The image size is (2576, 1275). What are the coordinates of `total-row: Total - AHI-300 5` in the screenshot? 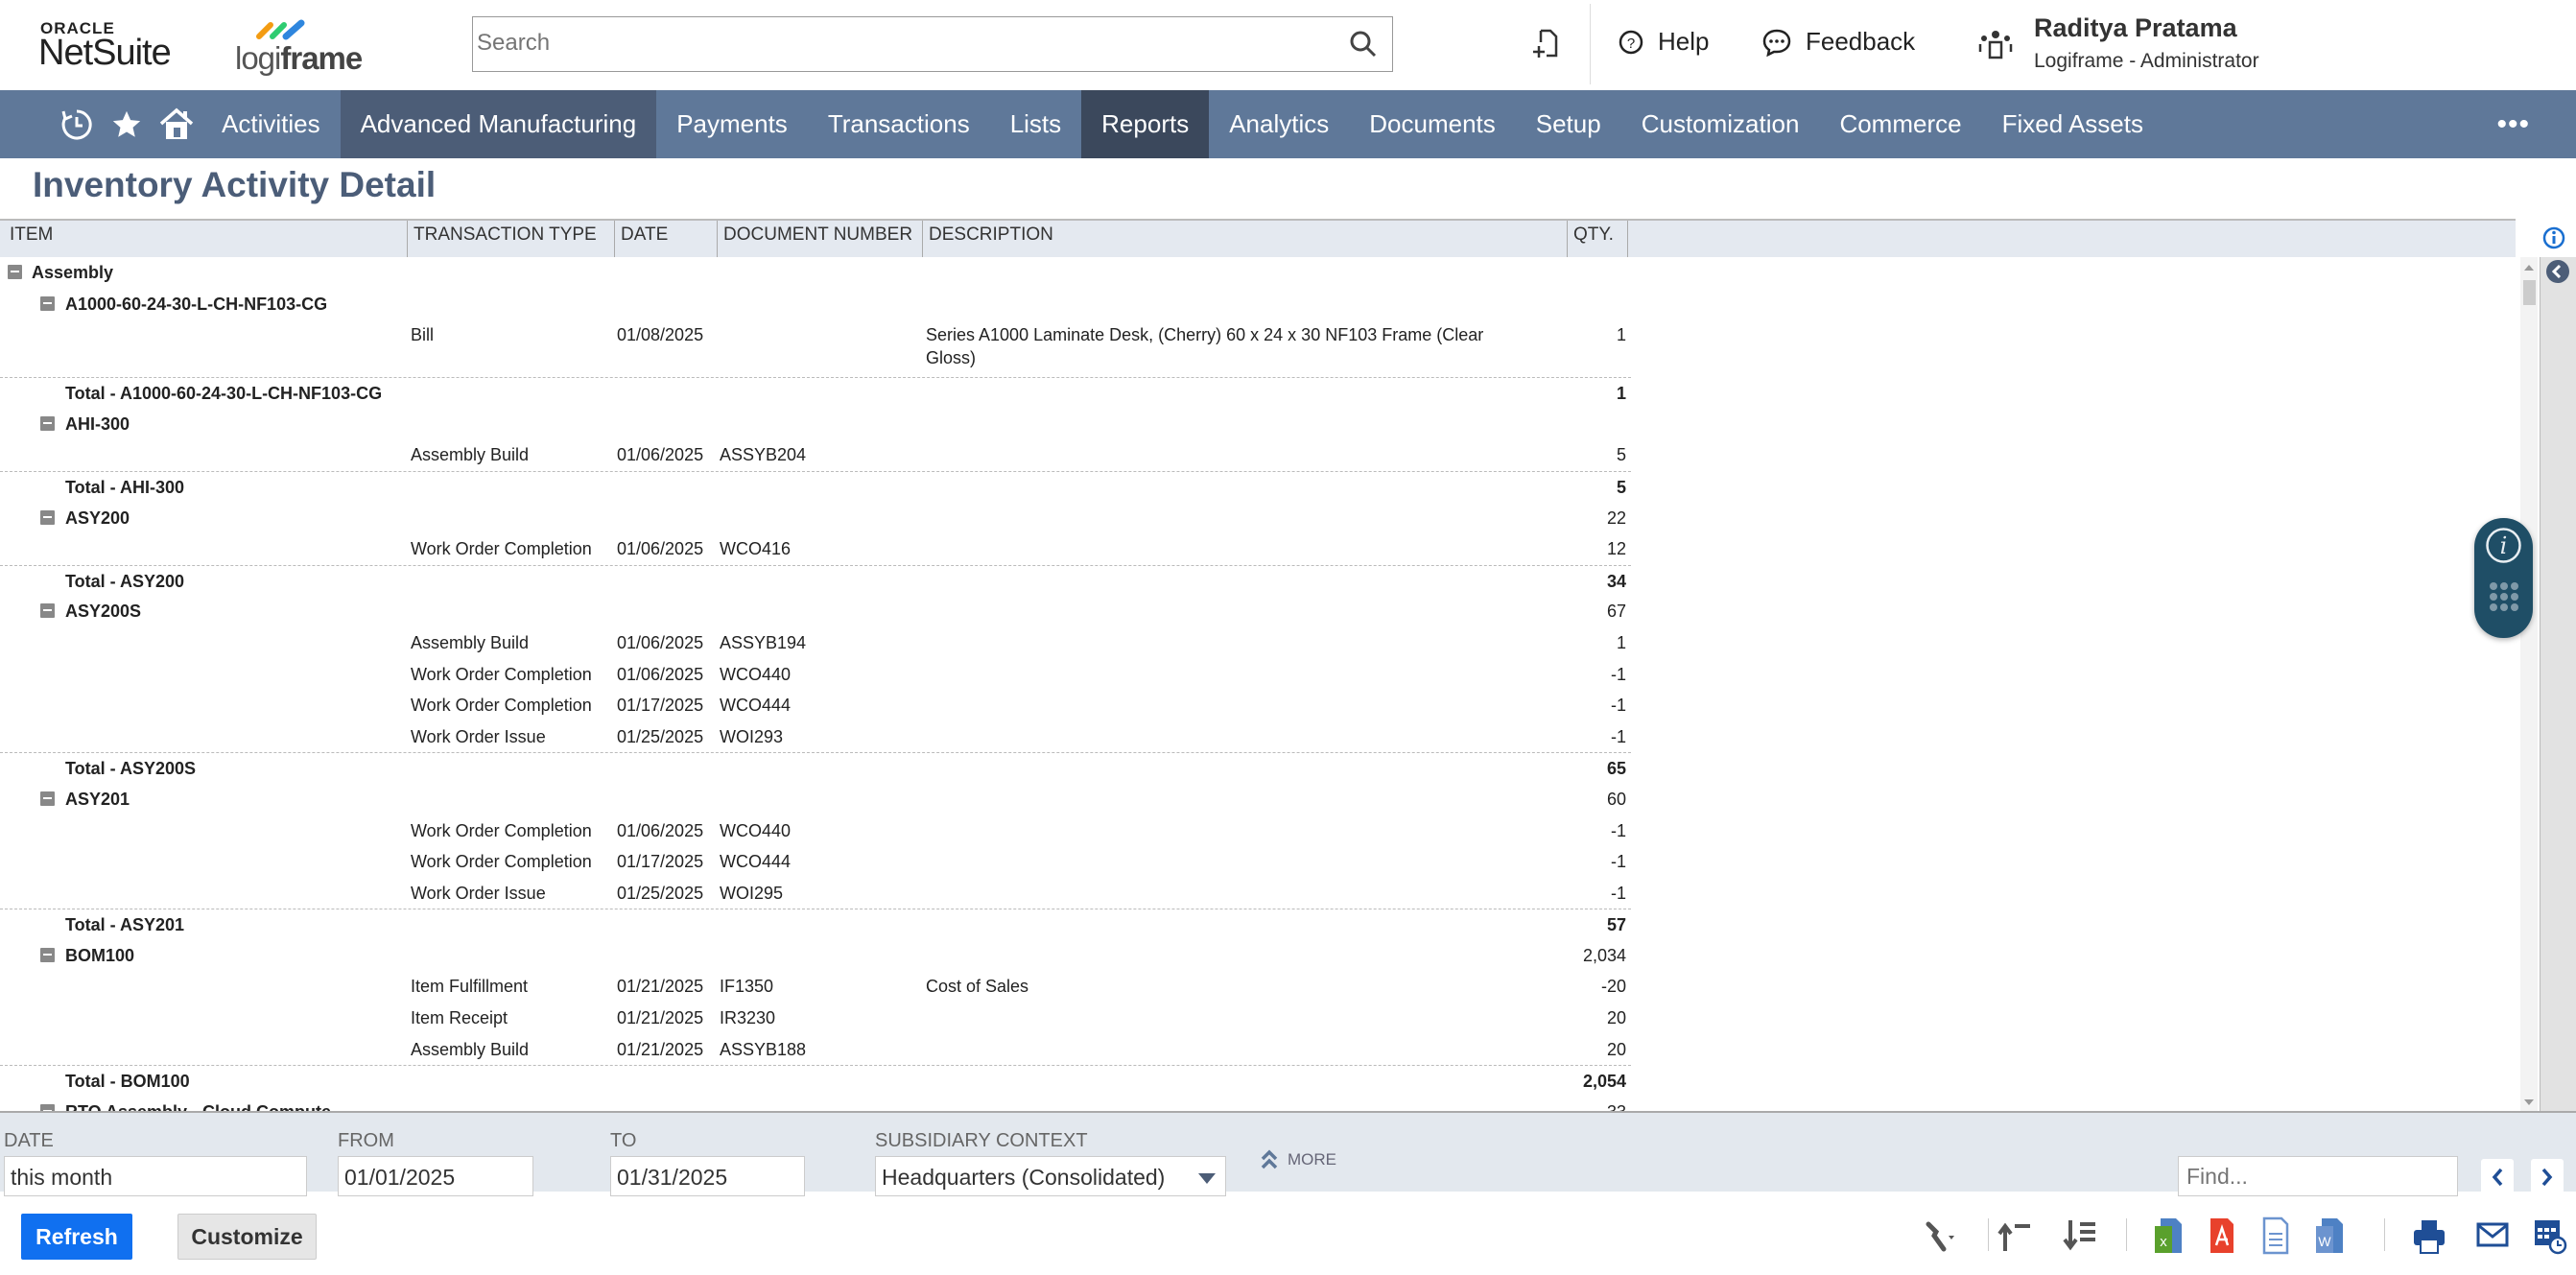 It's located at (816, 486).